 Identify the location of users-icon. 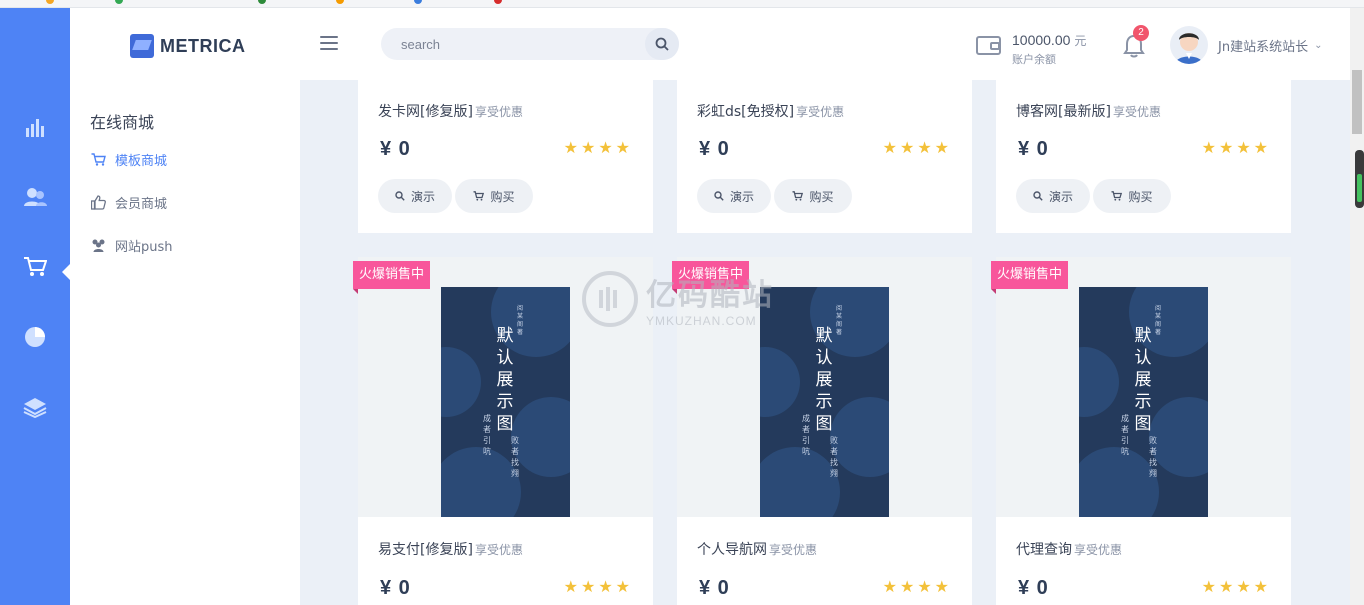
(35, 197).